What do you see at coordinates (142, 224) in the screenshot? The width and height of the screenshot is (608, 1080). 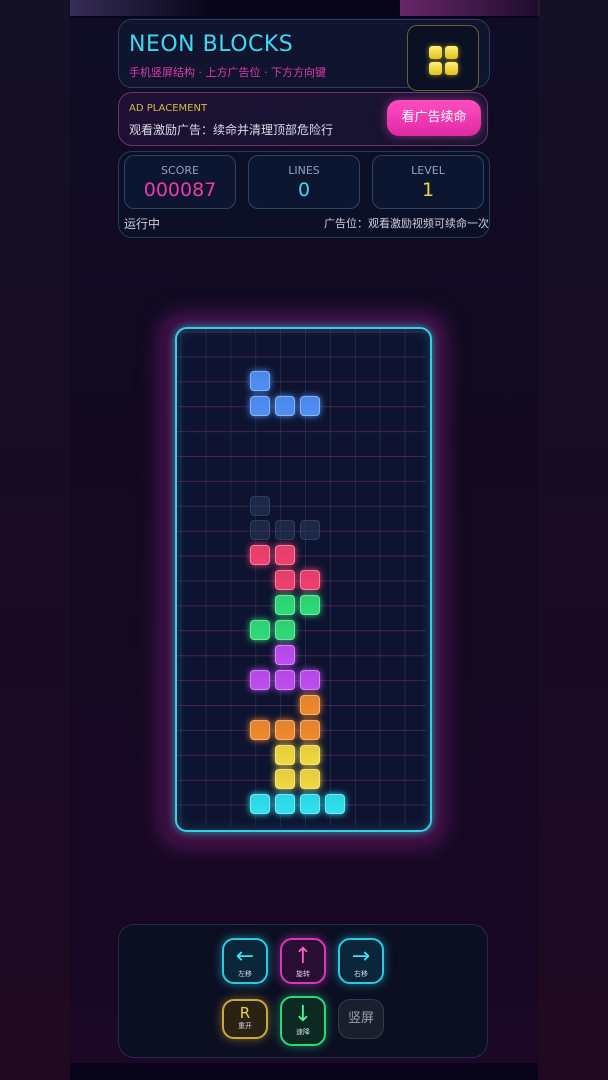 I see `game-status: 运行中` at bounding box center [142, 224].